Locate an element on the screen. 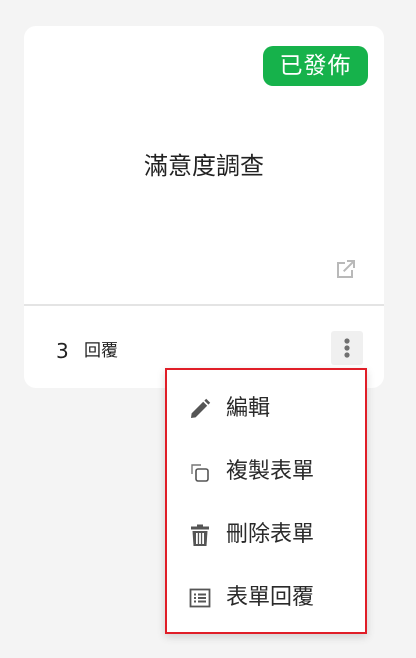  card-divider is located at coordinates (204, 305).